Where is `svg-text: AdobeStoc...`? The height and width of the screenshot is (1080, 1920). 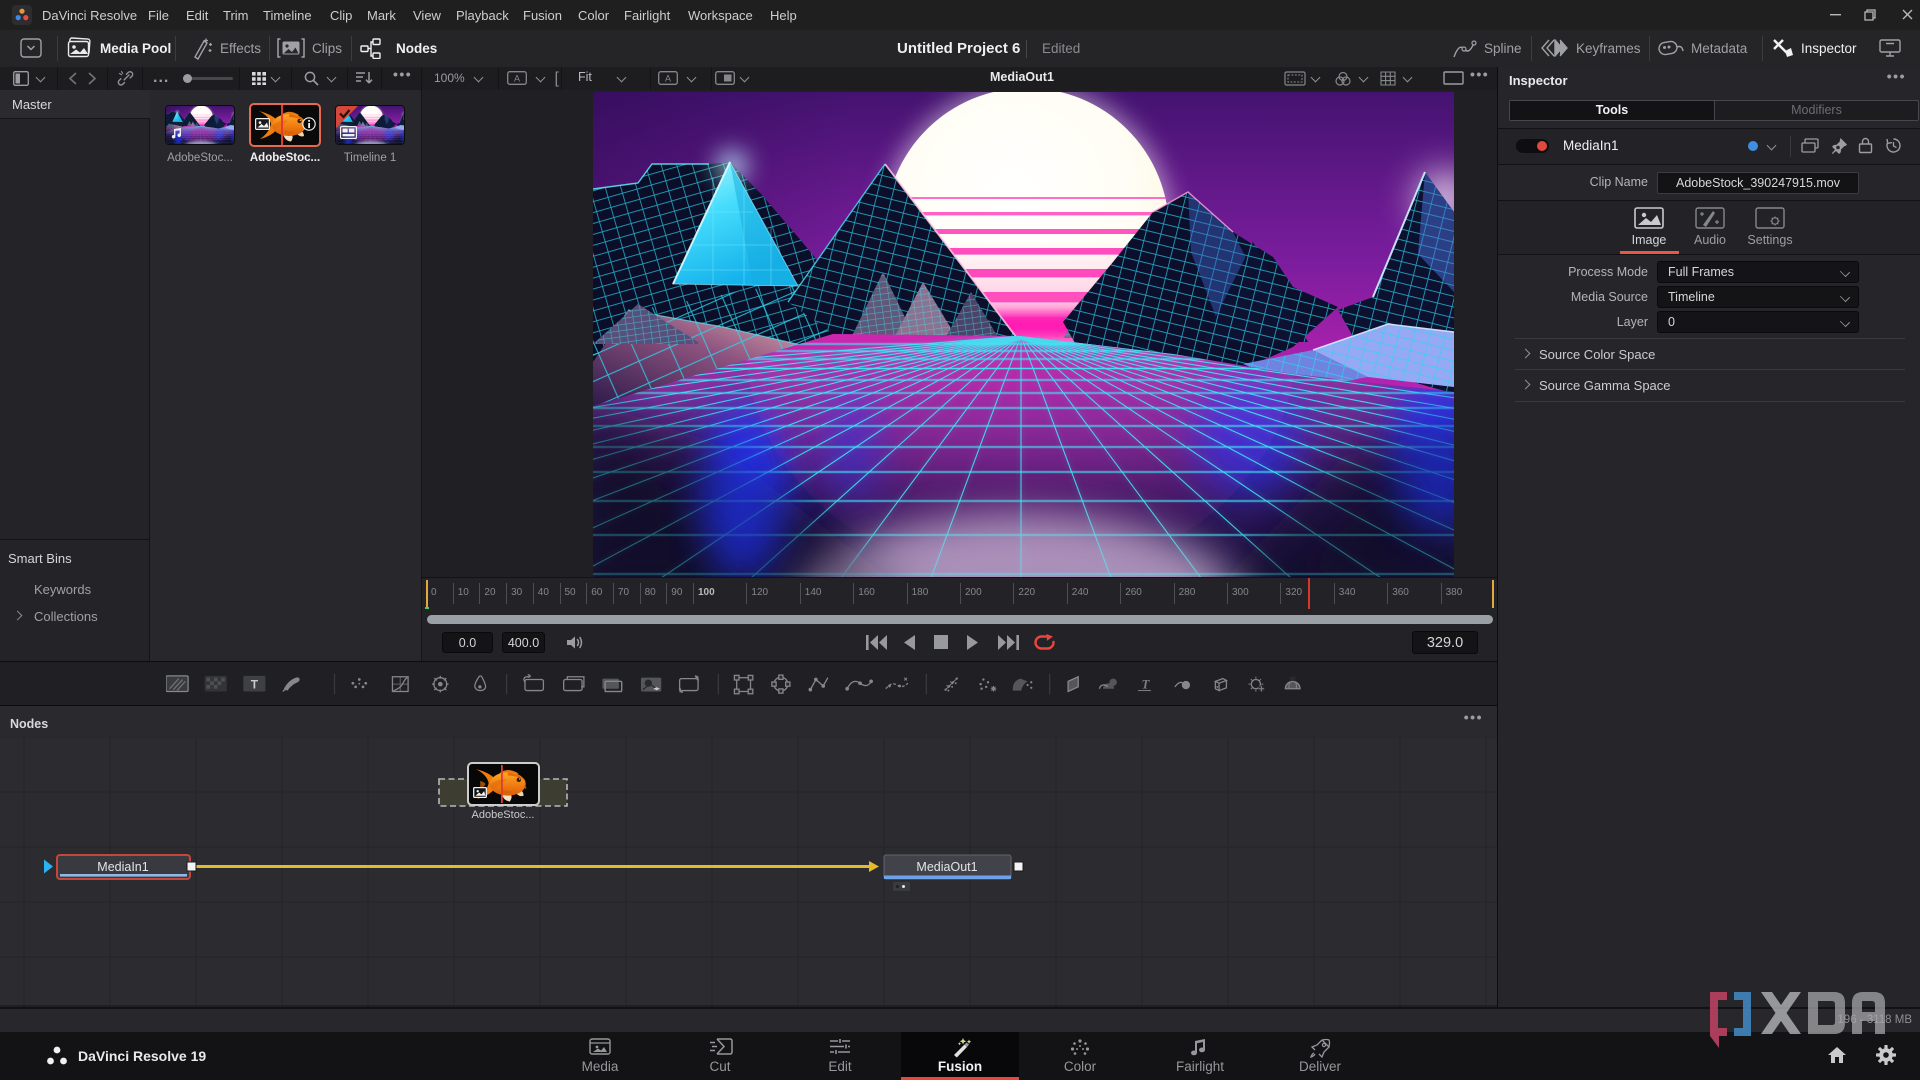 svg-text: AdobeStoc... is located at coordinates (503, 815).